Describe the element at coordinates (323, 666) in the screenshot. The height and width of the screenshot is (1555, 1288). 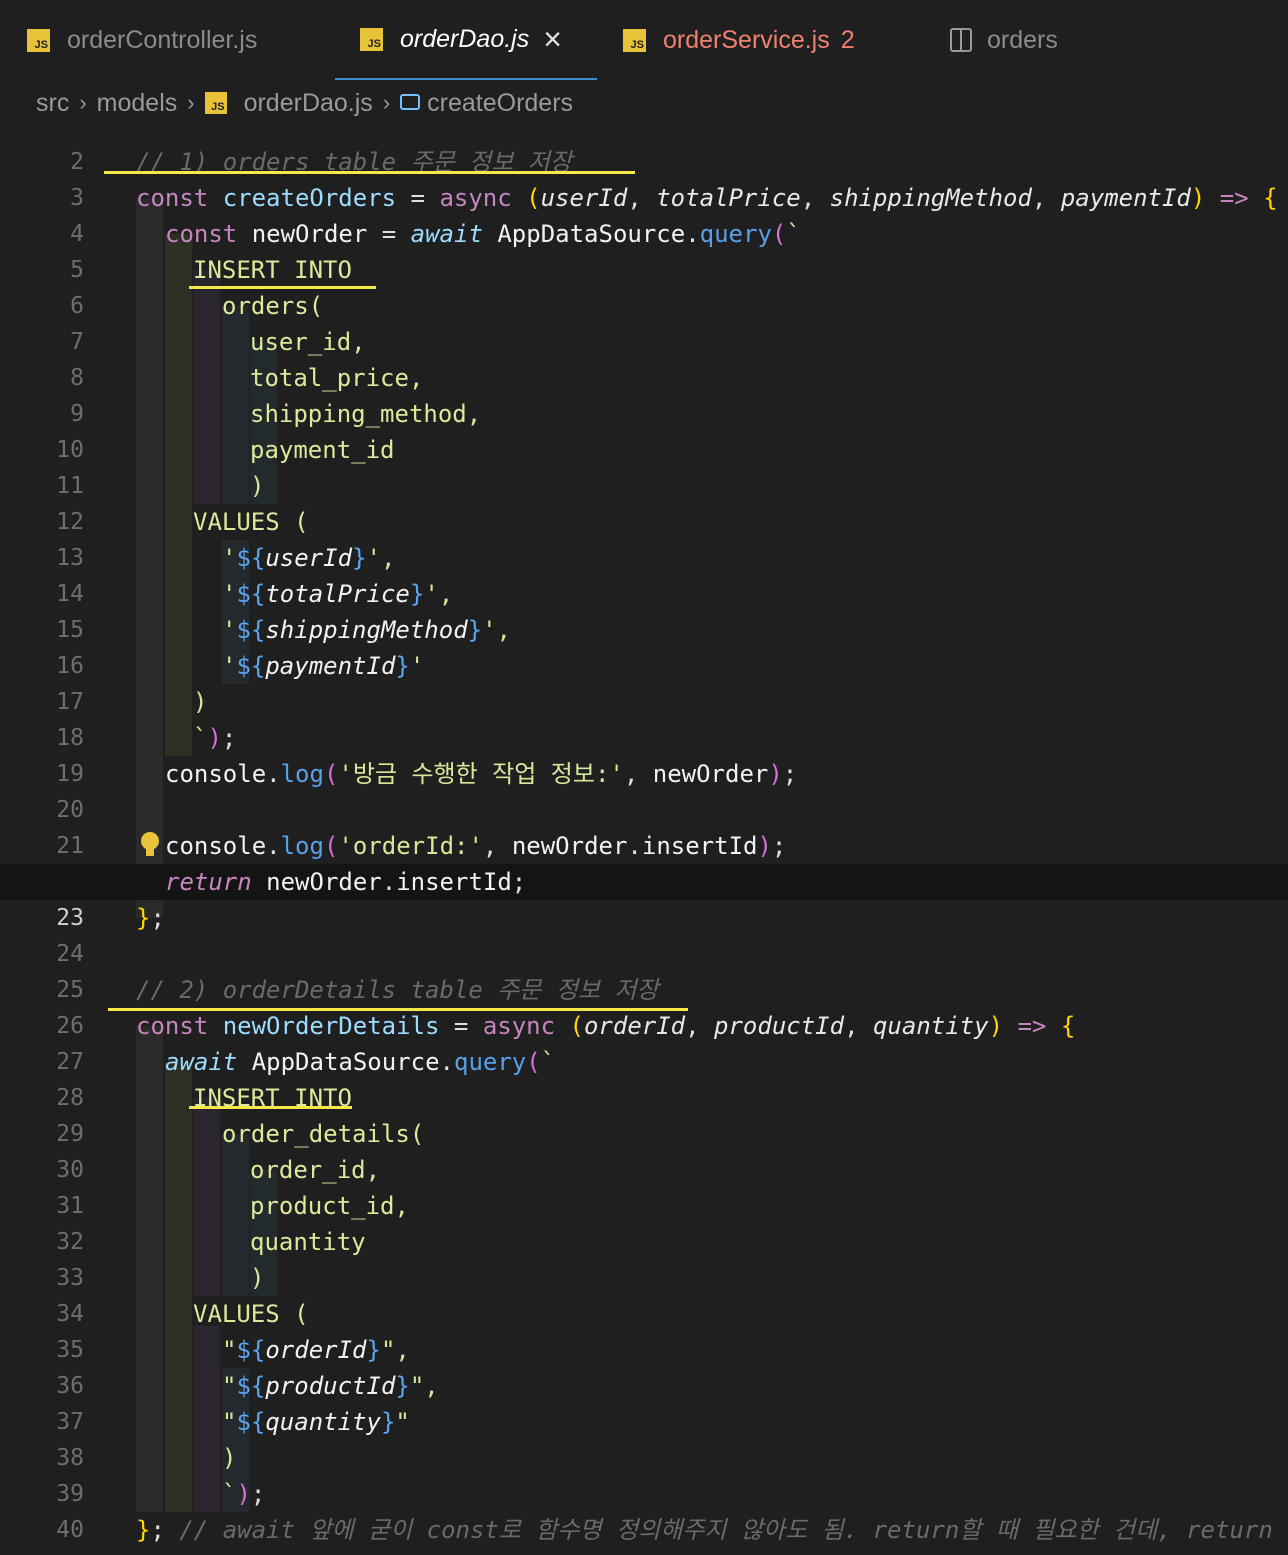
I see `code-text: '${paymentId}'` at that location.